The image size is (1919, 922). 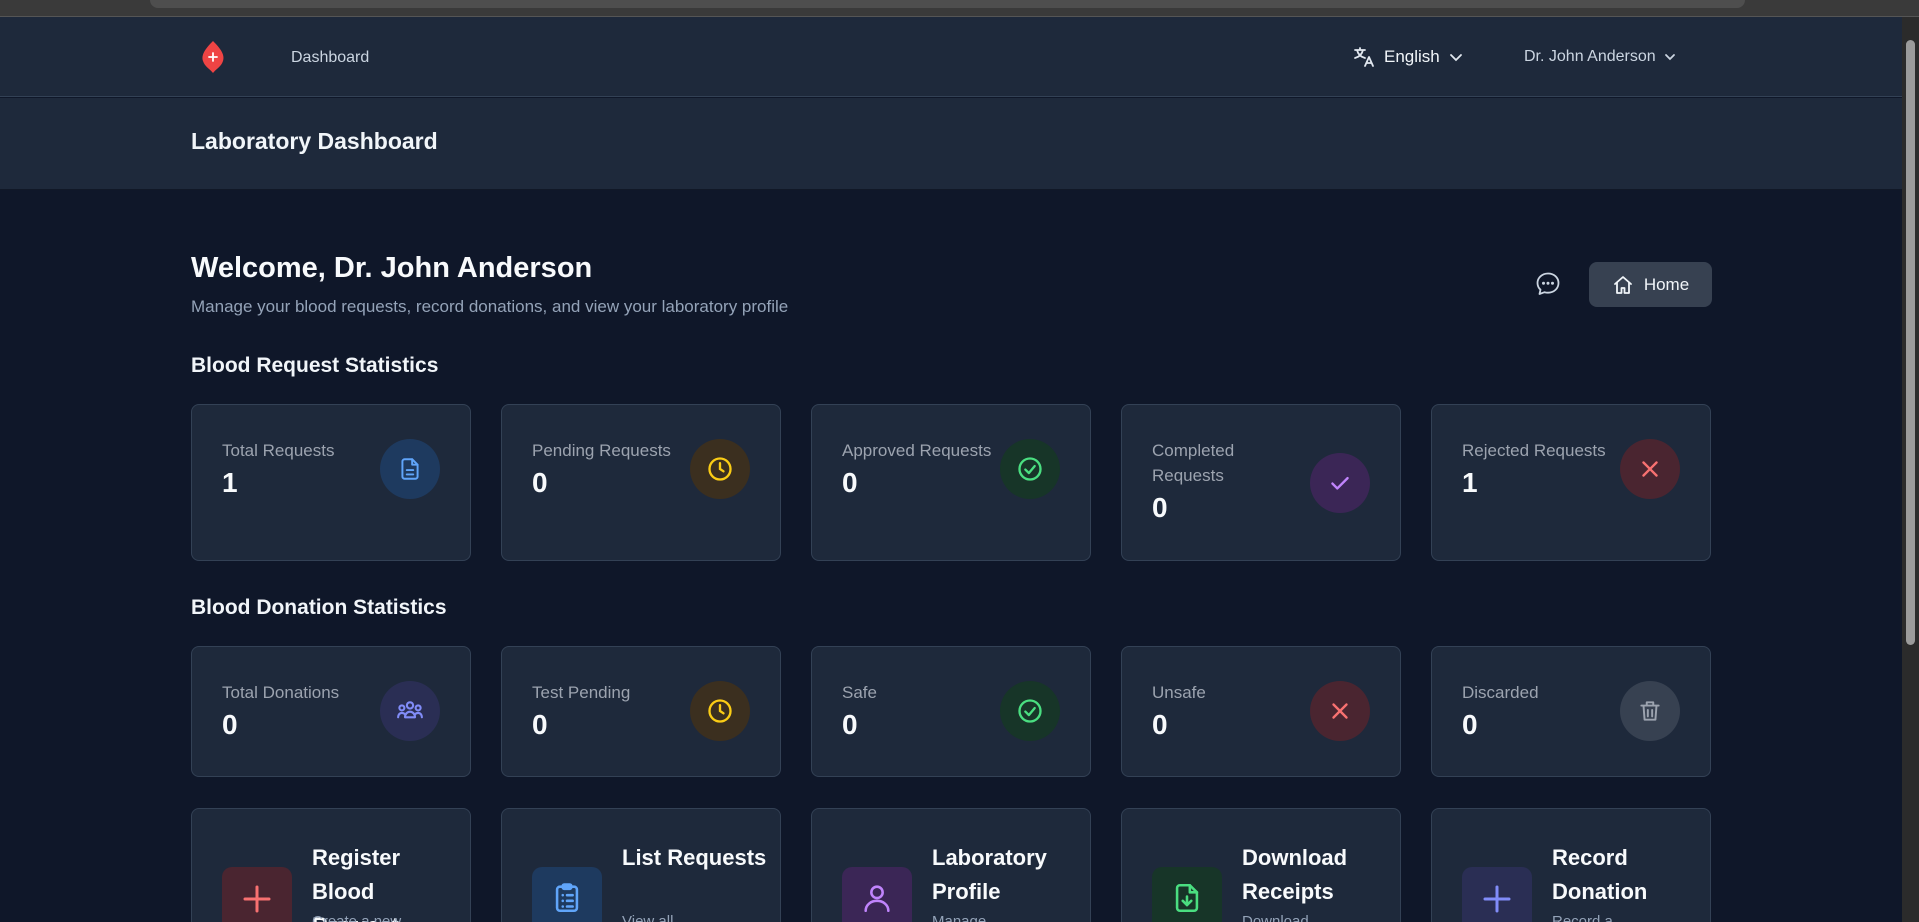 I want to click on home-icon, so click(x=1622, y=284).